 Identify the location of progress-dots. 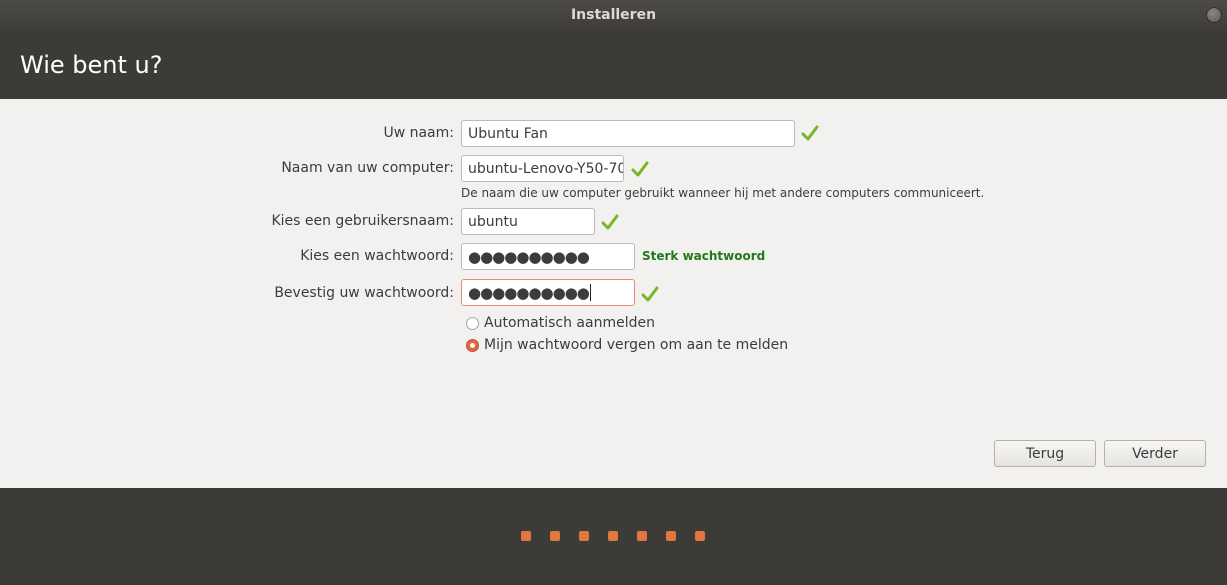
(613, 536).